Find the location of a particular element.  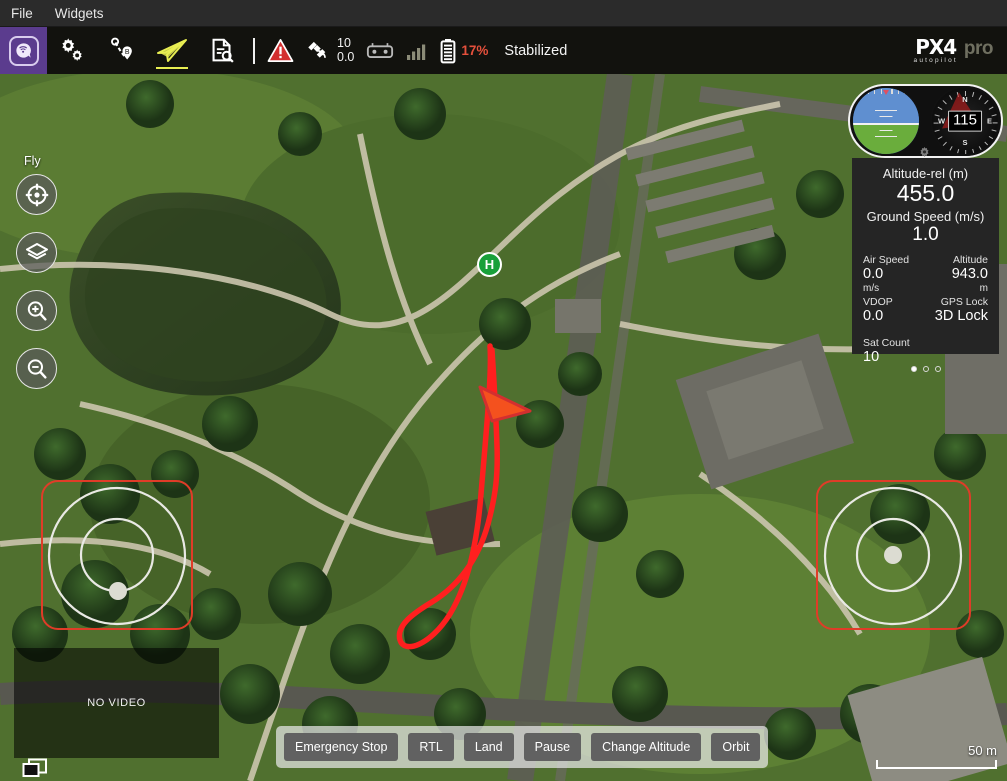

map-zoom-out-button is located at coordinates (36, 368).